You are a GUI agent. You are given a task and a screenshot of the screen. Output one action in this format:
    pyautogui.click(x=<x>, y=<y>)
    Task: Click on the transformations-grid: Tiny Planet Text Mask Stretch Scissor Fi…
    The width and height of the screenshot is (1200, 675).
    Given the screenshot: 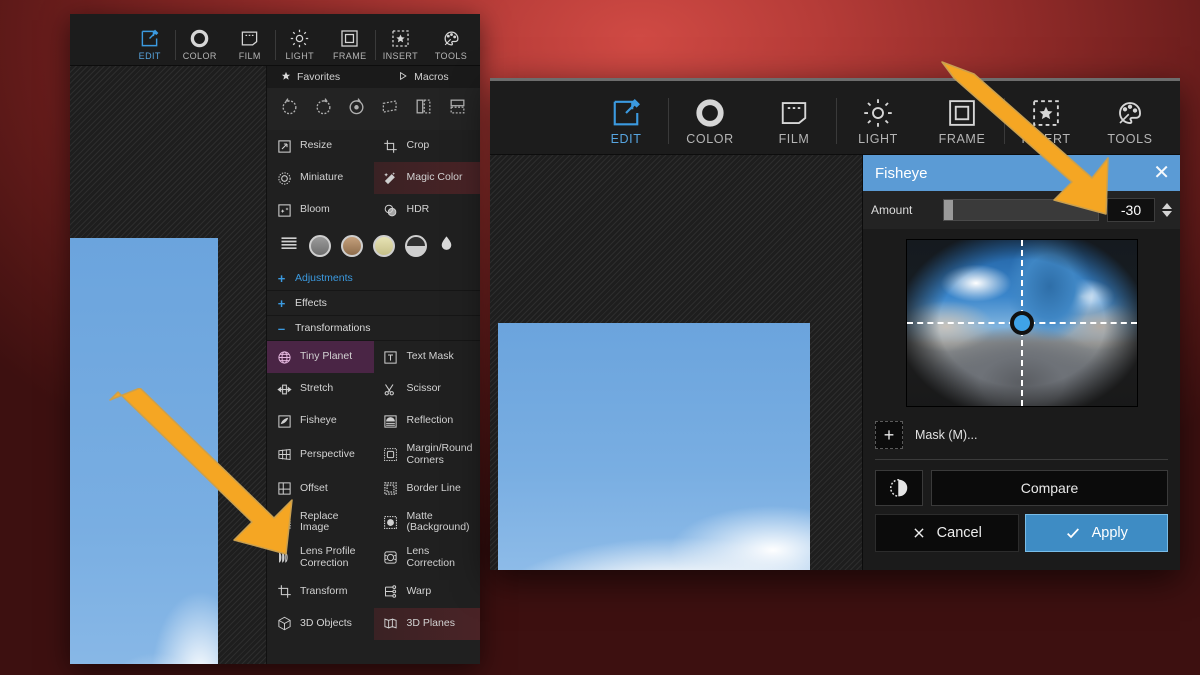 What is the action you would take?
    pyautogui.click(x=373, y=490)
    